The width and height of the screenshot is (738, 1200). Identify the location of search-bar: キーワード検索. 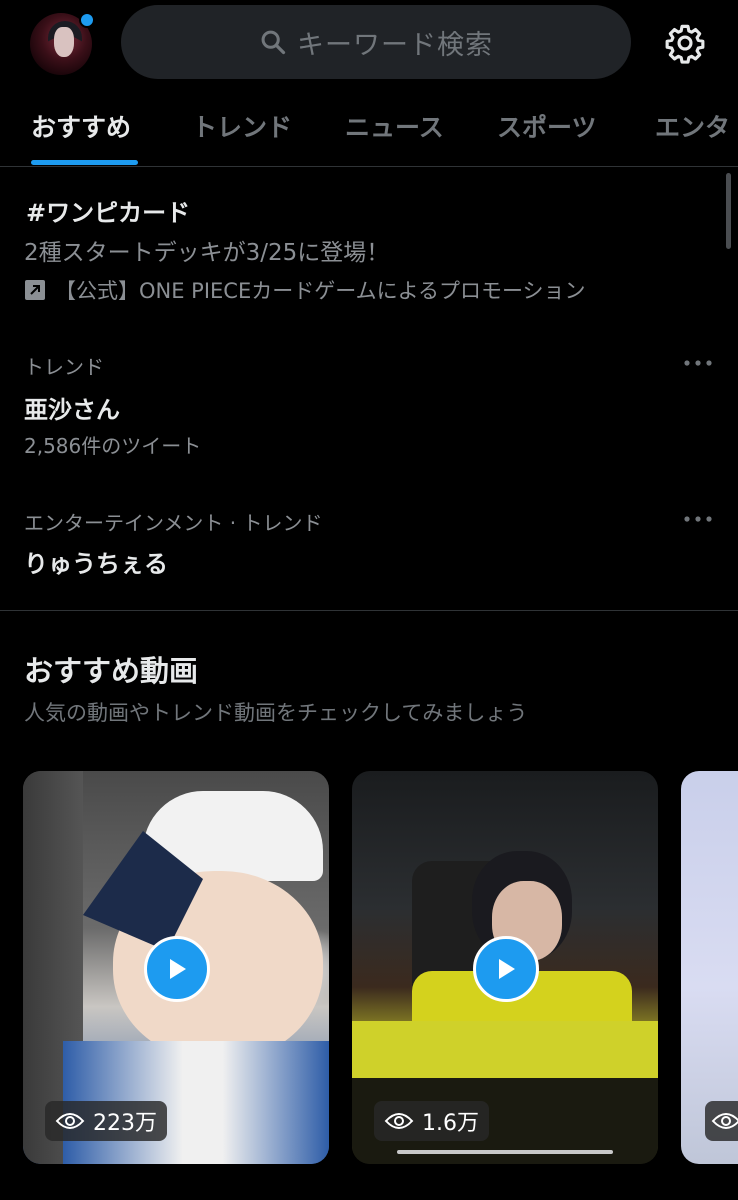
(376, 42).